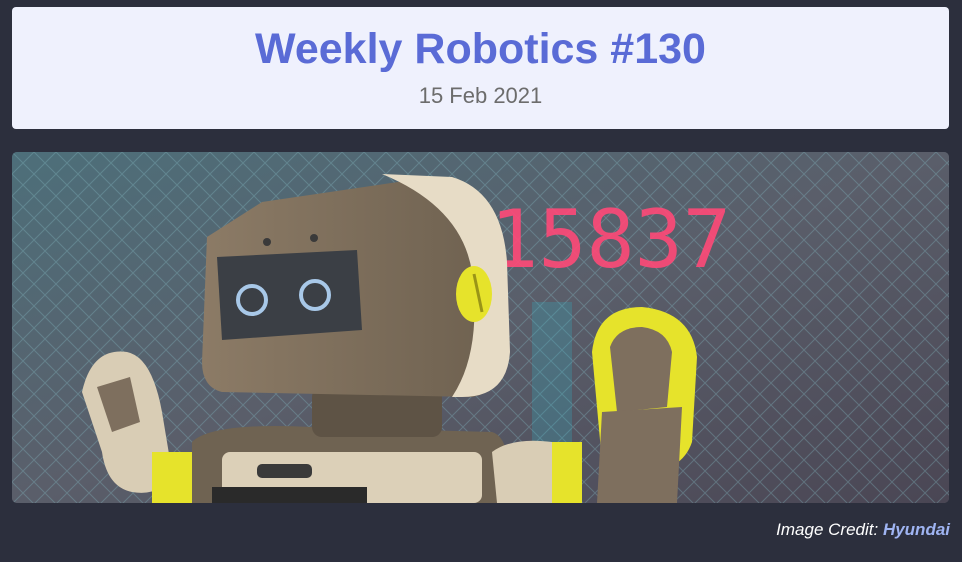 The height and width of the screenshot is (562, 962). Describe the element at coordinates (480, 49) in the screenshot. I see `issue-title: Weekly Robotics #130` at that location.